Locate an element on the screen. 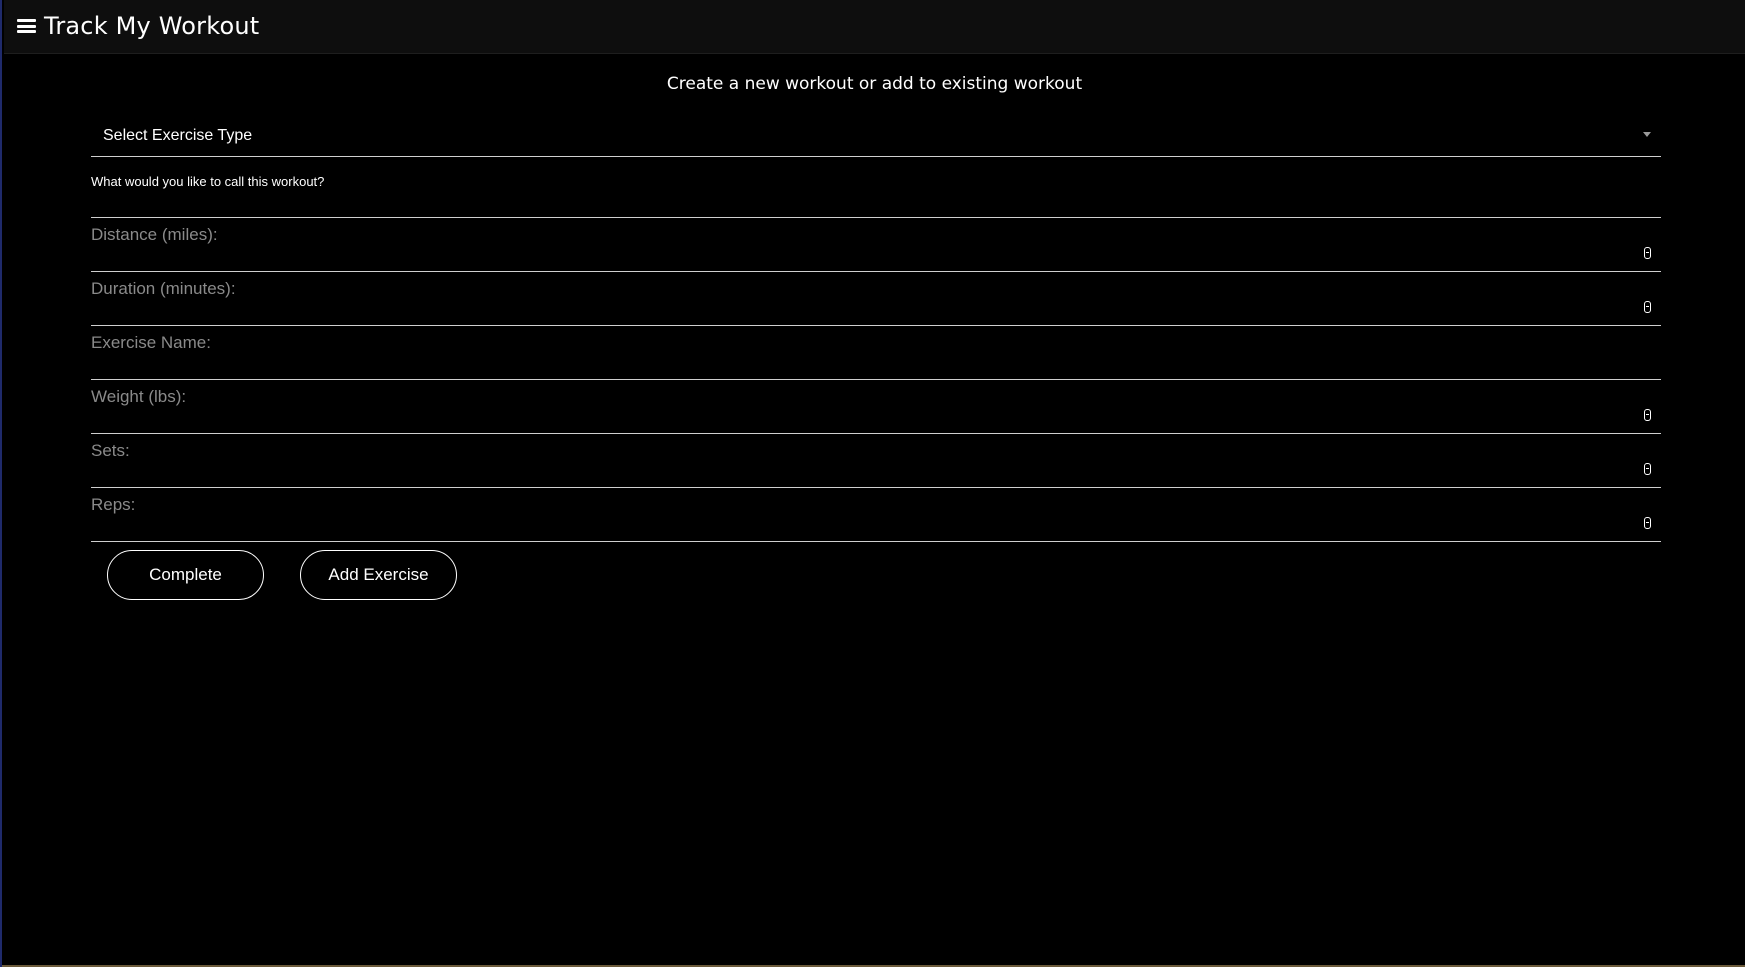 The width and height of the screenshot is (1745, 967). exercise-type-select: Select Exercise Type is located at coordinates (876, 137).